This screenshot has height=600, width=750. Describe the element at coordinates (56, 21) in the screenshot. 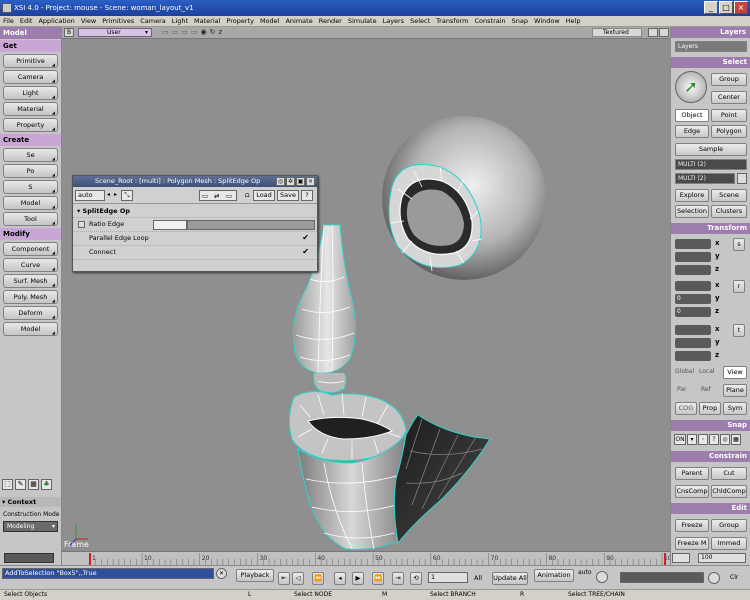

I see `menu-application: Application` at that location.